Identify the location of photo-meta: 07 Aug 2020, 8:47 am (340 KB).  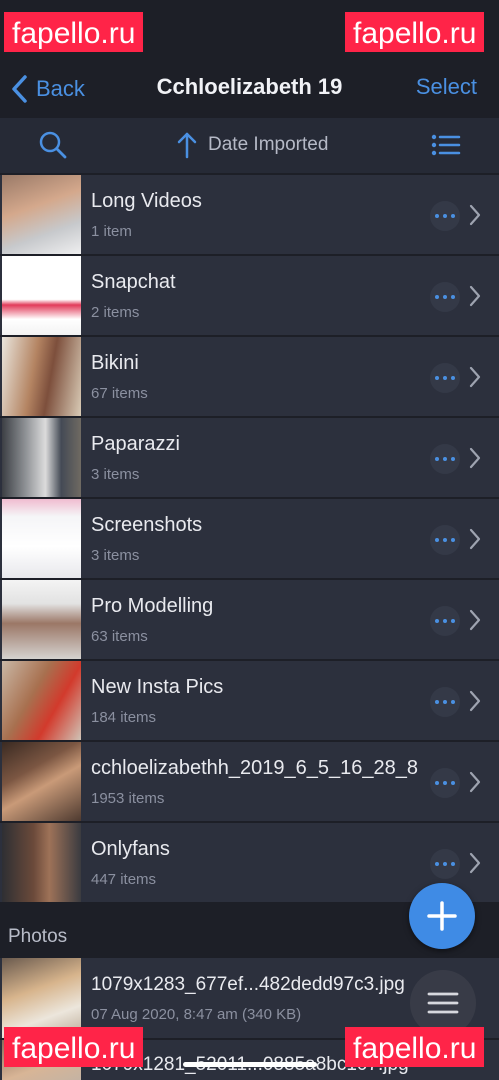
(196, 1014).